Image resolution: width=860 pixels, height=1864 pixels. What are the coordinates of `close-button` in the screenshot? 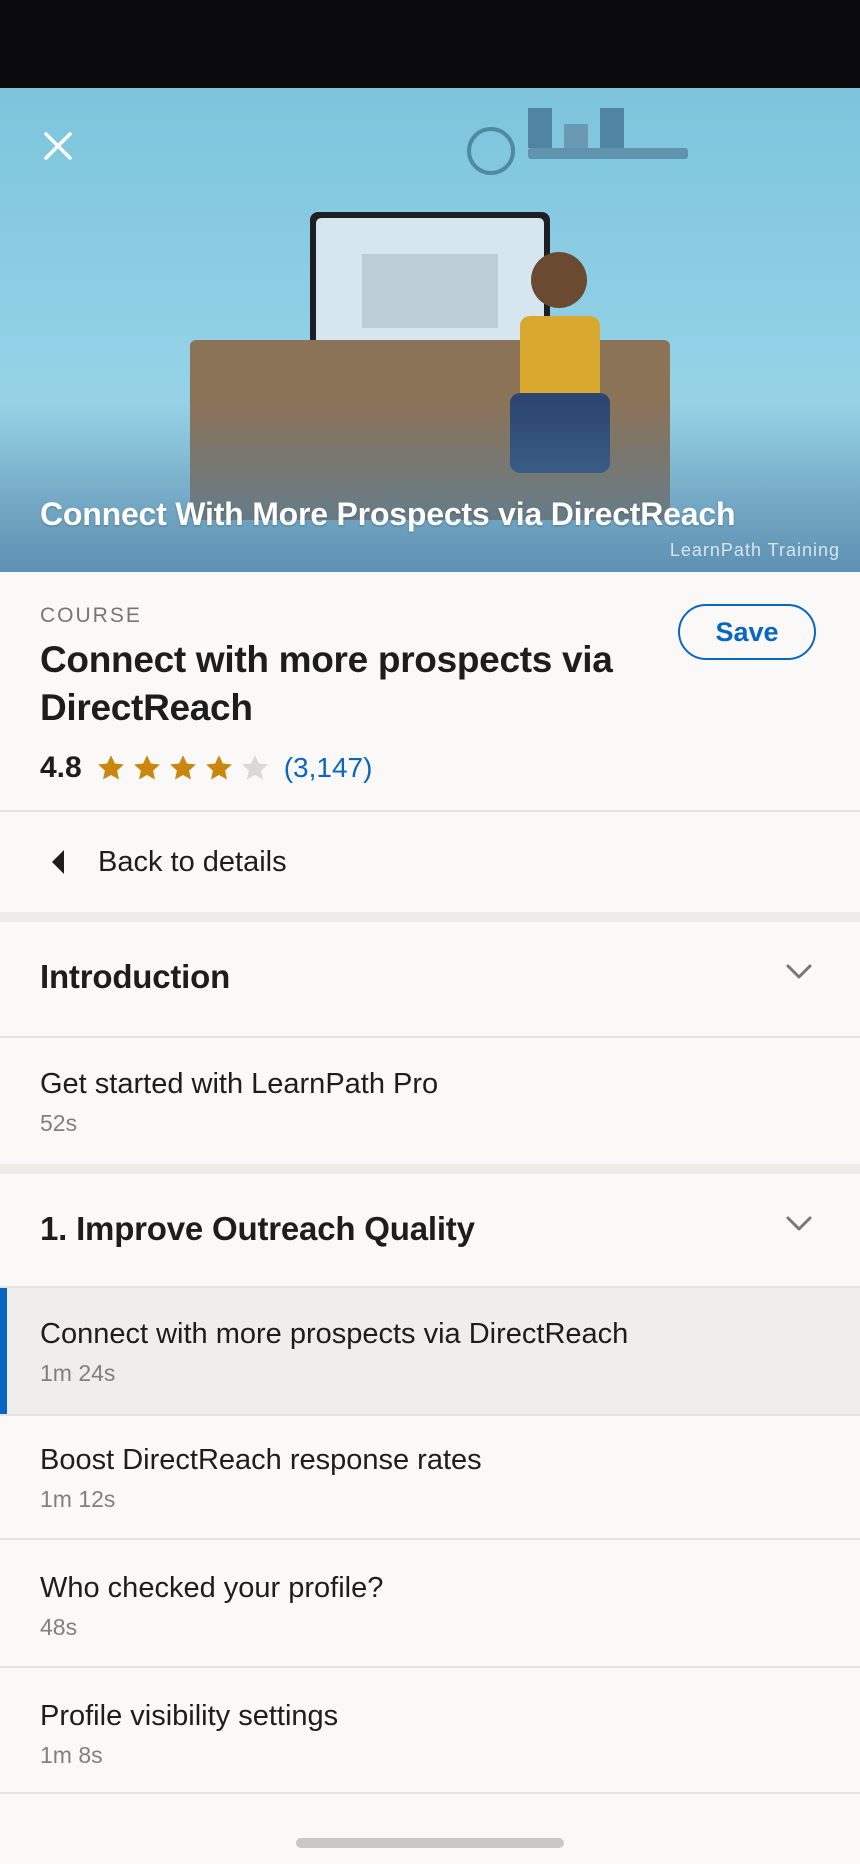 It's located at (58, 146).